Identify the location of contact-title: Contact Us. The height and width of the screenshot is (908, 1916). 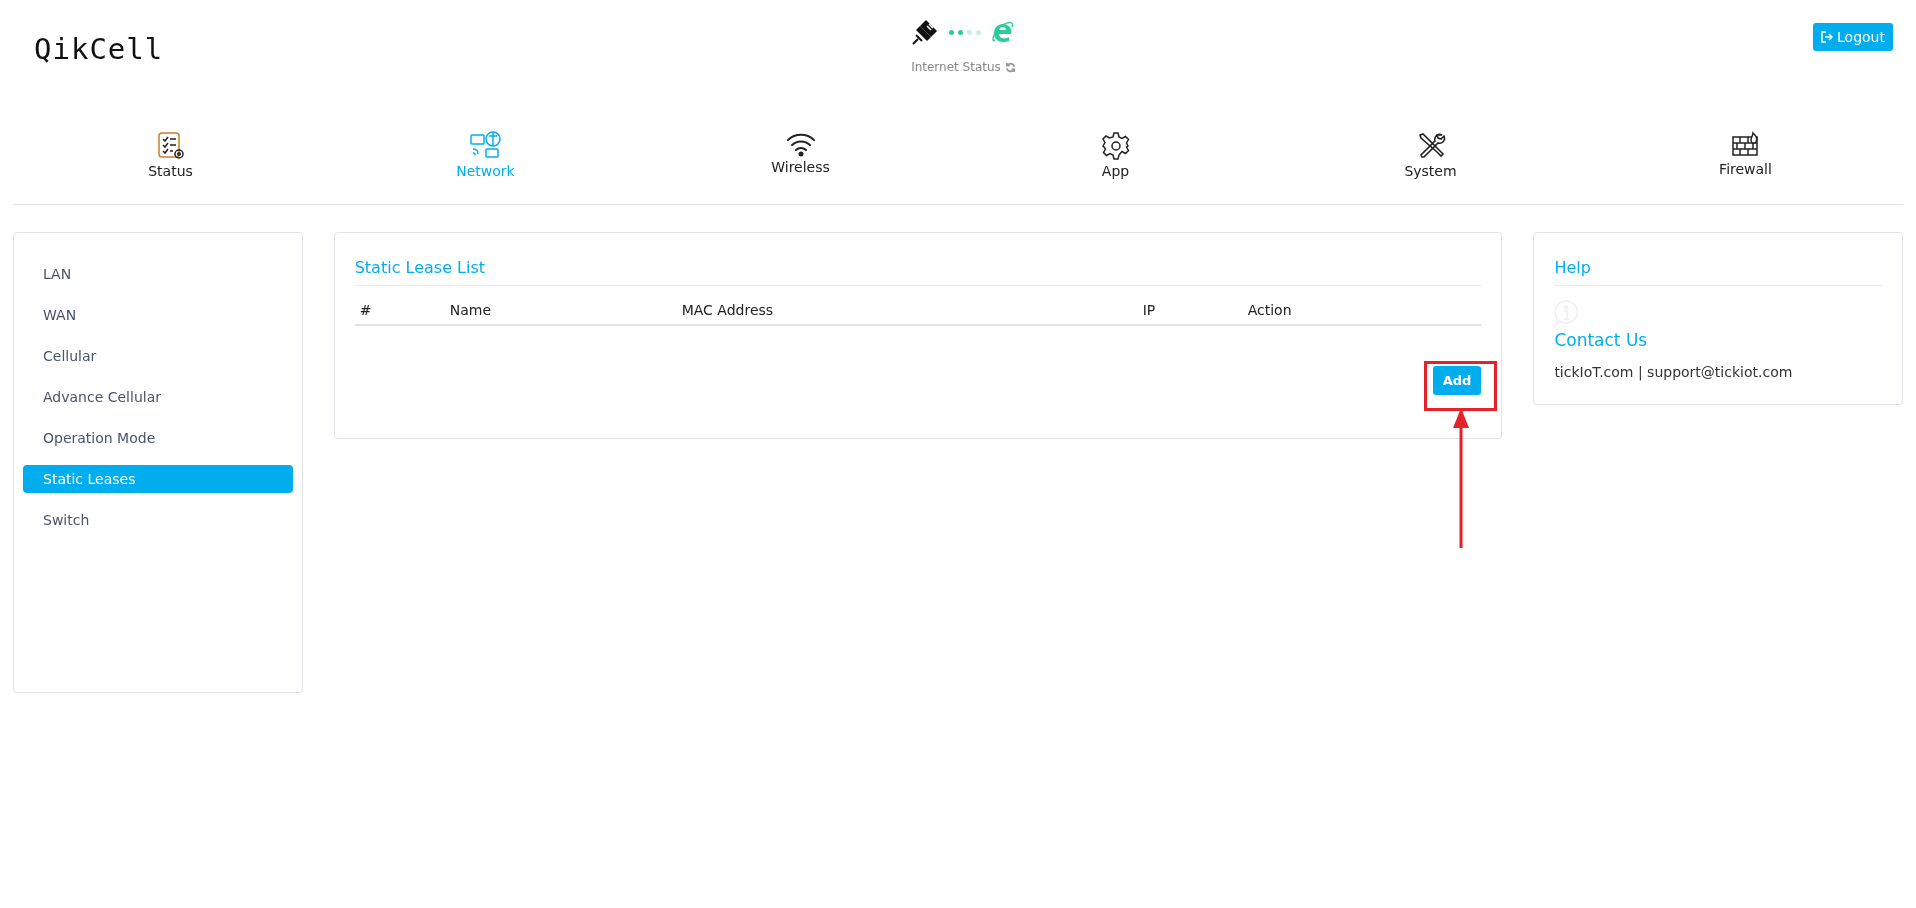
(1601, 340).